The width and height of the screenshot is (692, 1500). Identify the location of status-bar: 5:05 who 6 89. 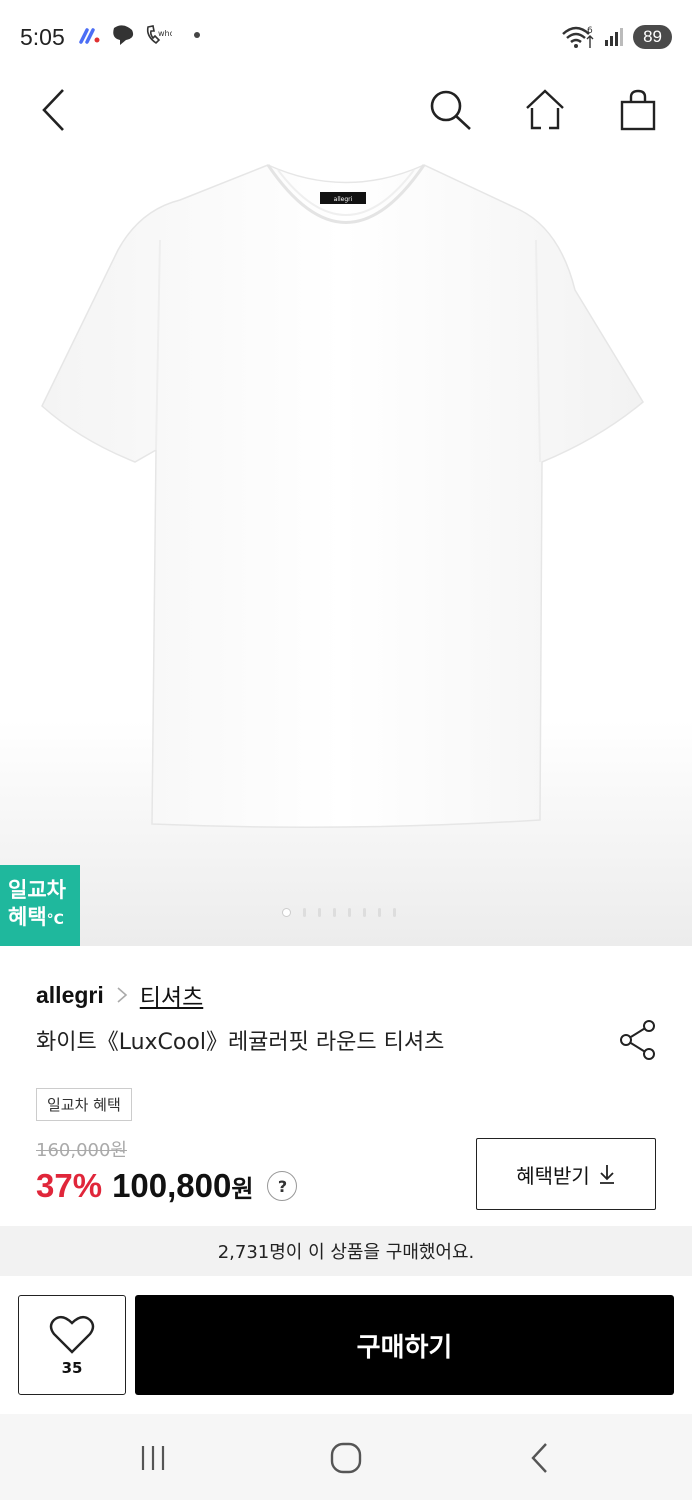
(346, 39).